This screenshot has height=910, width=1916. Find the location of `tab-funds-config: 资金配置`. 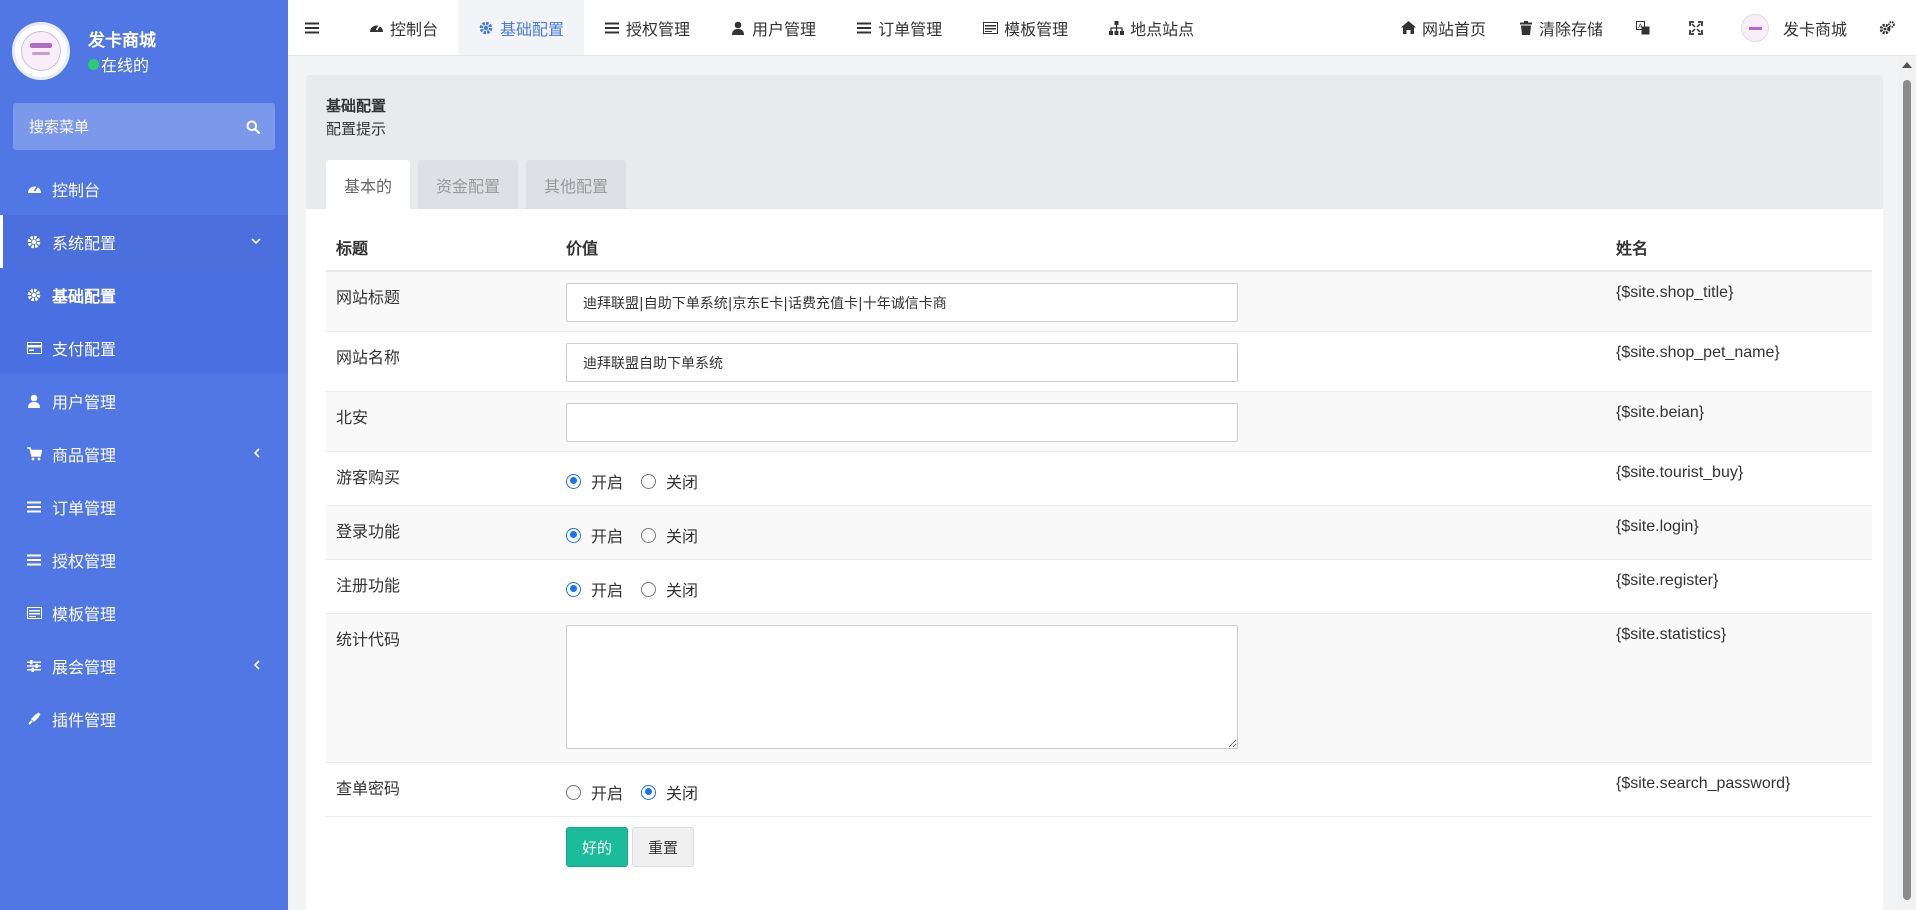

tab-funds-config: 资金配置 is located at coordinates (468, 184).